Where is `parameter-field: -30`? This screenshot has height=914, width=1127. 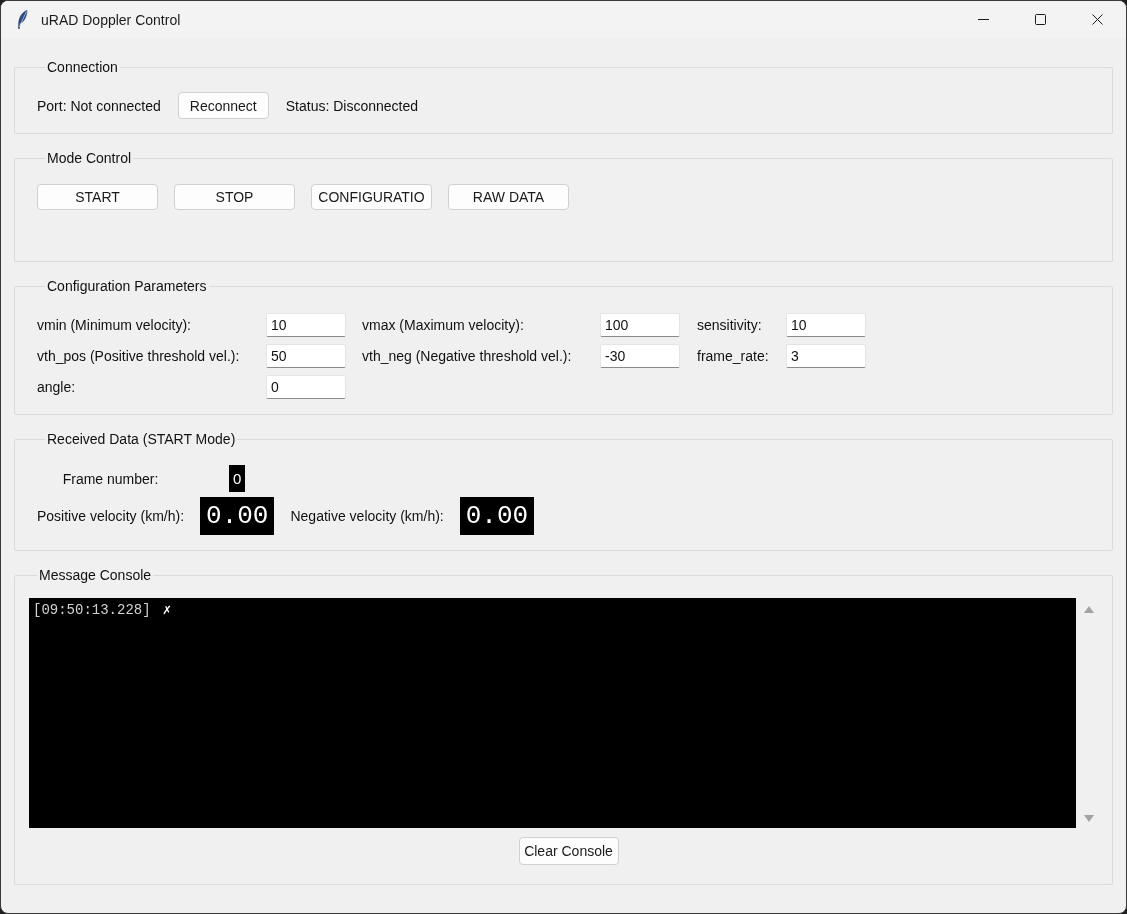
parameter-field: -30 is located at coordinates (640, 356).